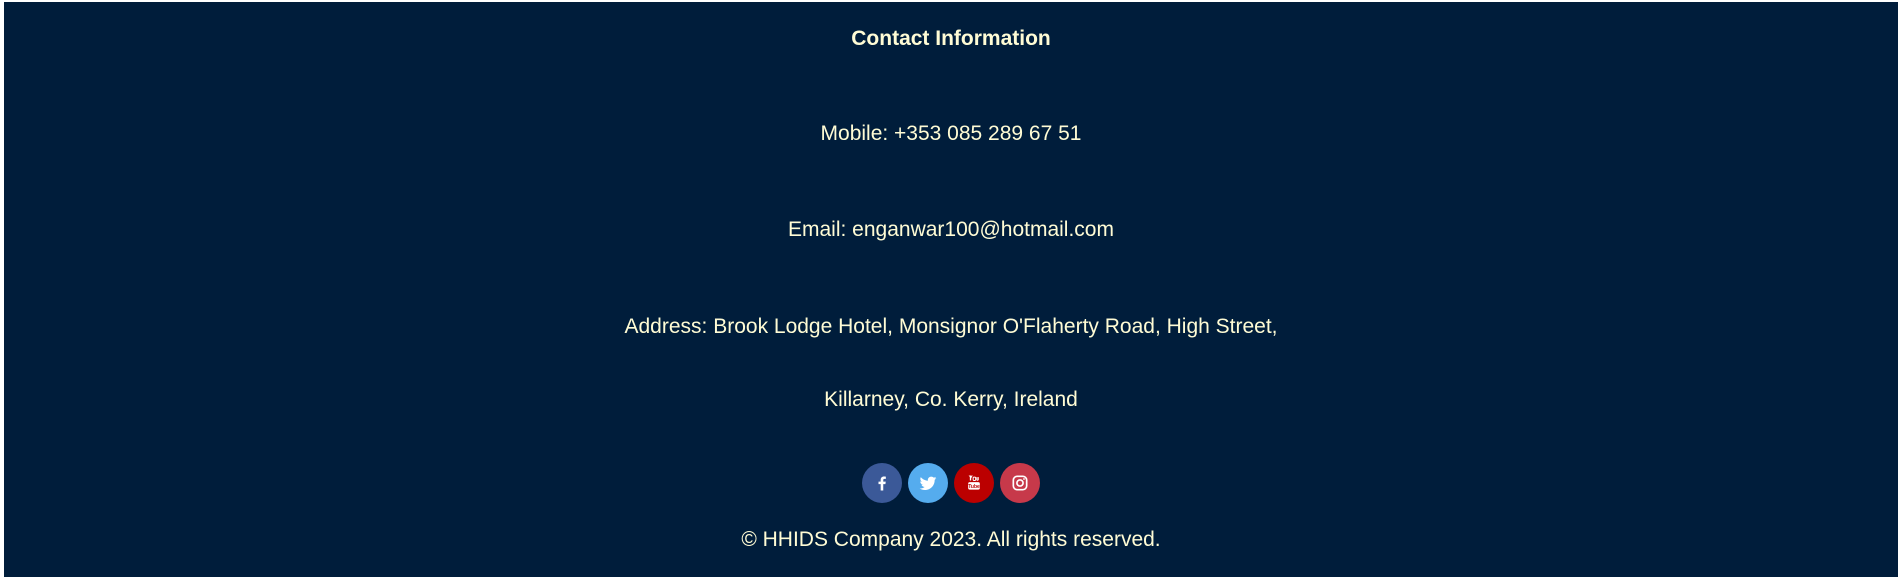 The image size is (1898, 582). I want to click on instagram-icon, so click(1020, 483).